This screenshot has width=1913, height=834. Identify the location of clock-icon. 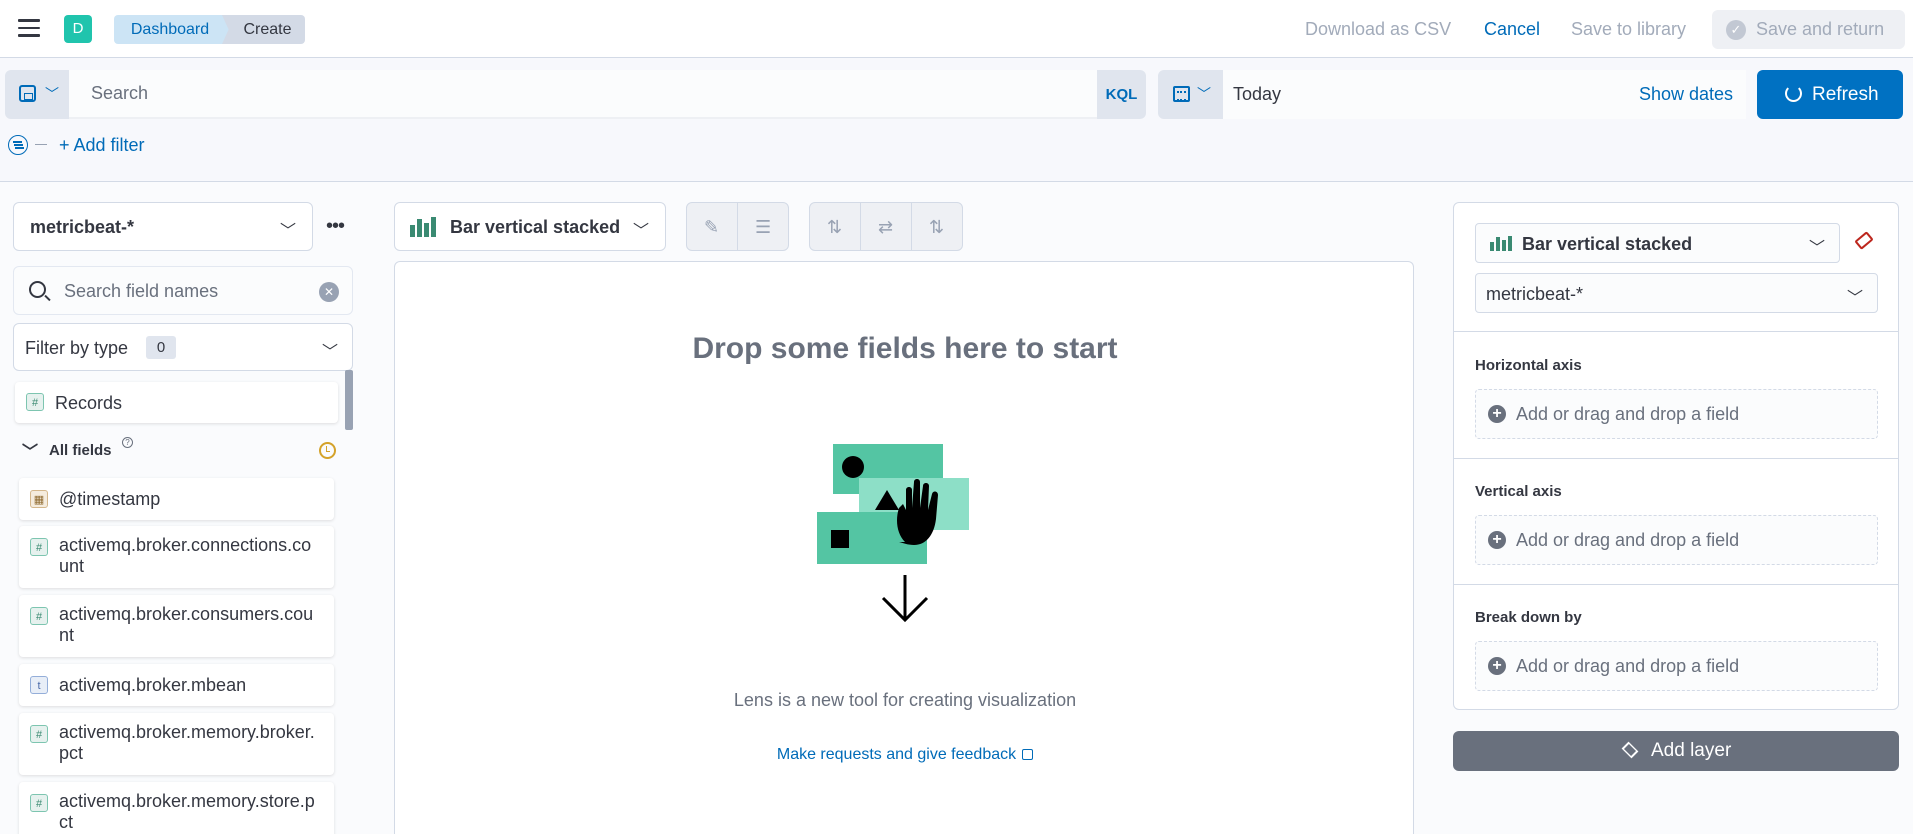
(327, 450).